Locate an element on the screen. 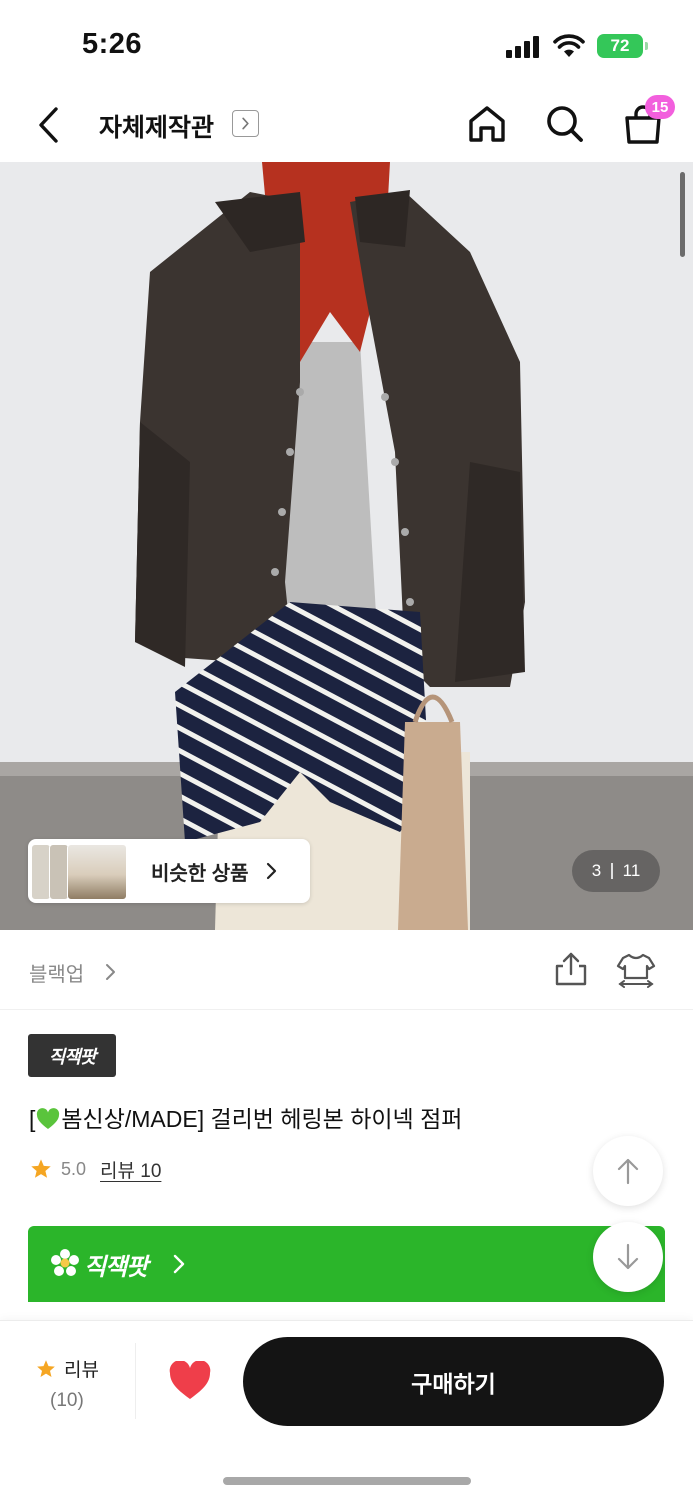 The image size is (693, 1500). product-title-main: 봄신상/MADE] 걸리번 헤링본 하이넥 점퍼 is located at coordinates (262, 1119).